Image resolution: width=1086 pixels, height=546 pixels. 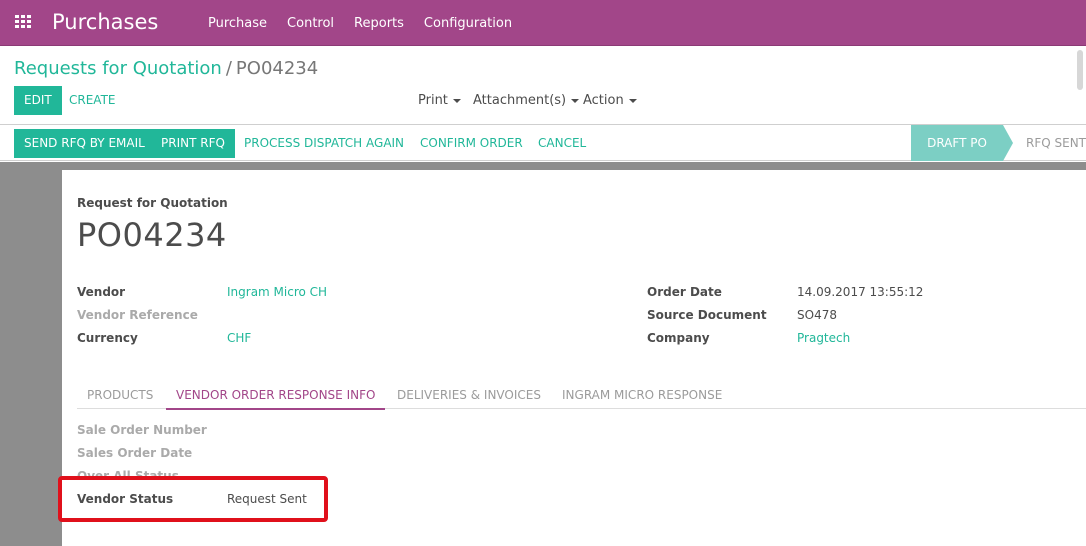 What do you see at coordinates (125, 499) in the screenshot?
I see `vendor-status-label: Vendor Status` at bounding box center [125, 499].